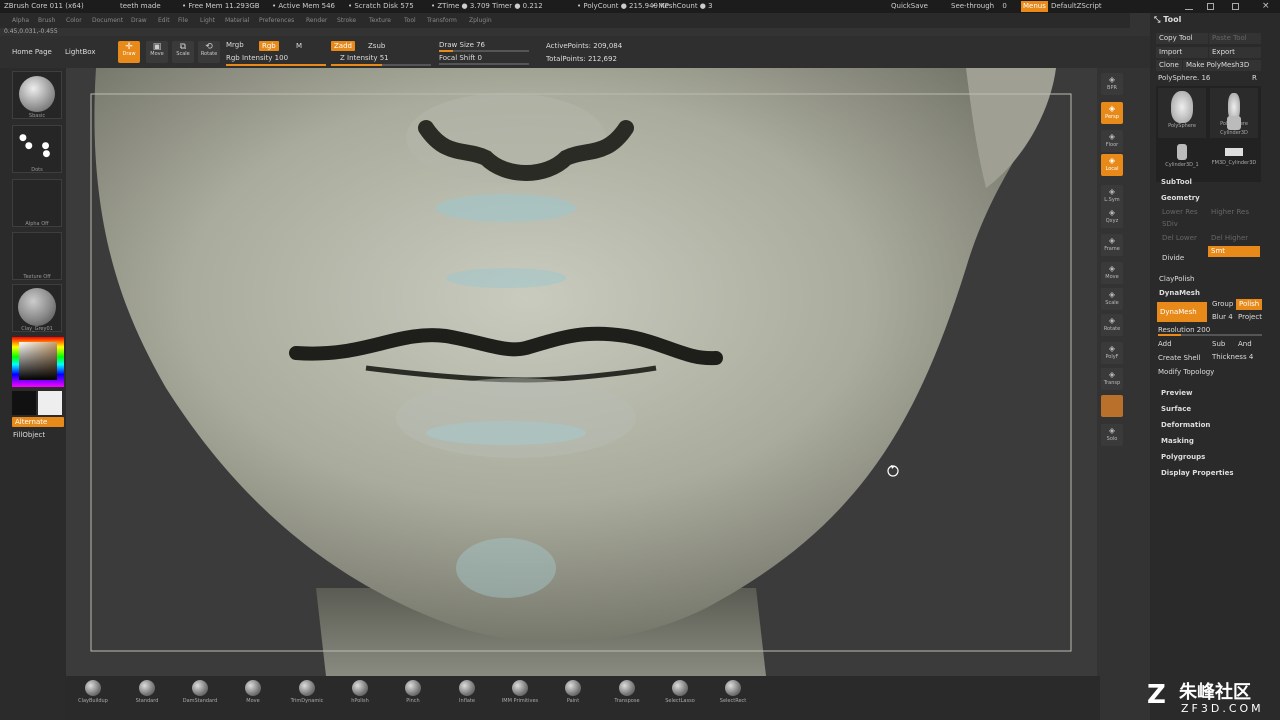 Image resolution: width=1280 pixels, height=720 pixels. What do you see at coordinates (164, 20) in the screenshot?
I see `menu-edit: Edit` at bounding box center [164, 20].